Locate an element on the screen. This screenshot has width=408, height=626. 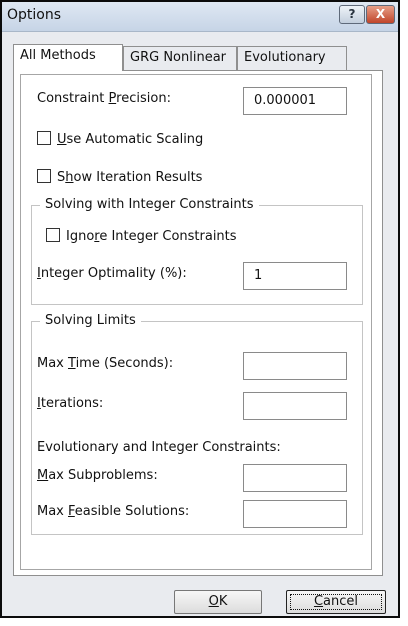
tab-grg-nonlinear-label: GRG Nonlinear is located at coordinates (178, 57).